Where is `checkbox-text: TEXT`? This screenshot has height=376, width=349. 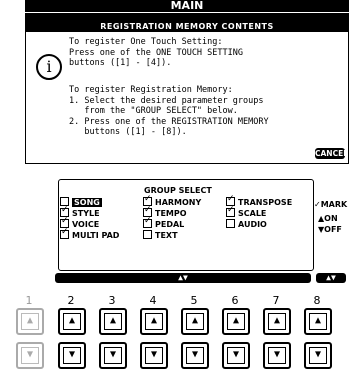 checkbox-text: TEXT is located at coordinates (160, 235).